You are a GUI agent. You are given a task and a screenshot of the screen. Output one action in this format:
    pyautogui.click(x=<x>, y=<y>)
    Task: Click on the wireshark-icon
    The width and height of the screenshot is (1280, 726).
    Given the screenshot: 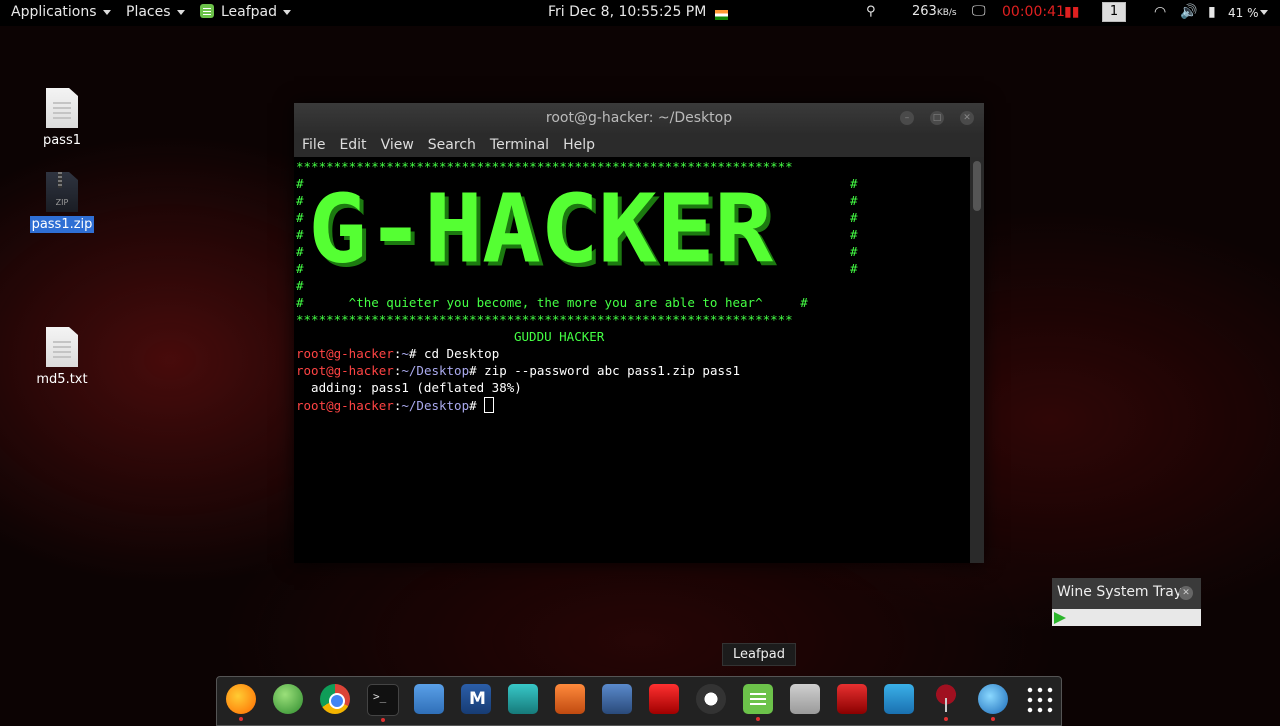 What is the action you would take?
    pyautogui.click(x=899, y=699)
    